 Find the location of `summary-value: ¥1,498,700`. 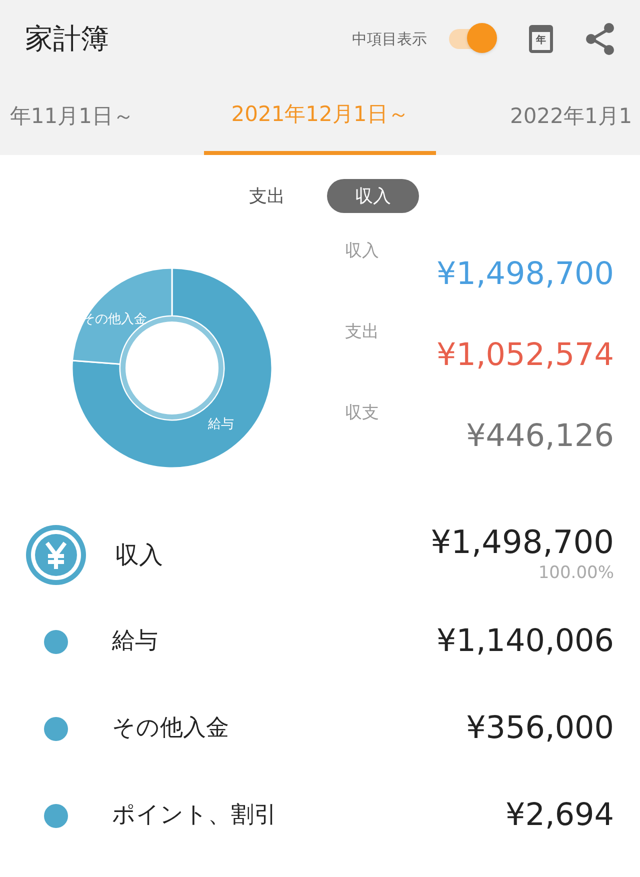

summary-value: ¥1,498,700 is located at coordinates (525, 273).